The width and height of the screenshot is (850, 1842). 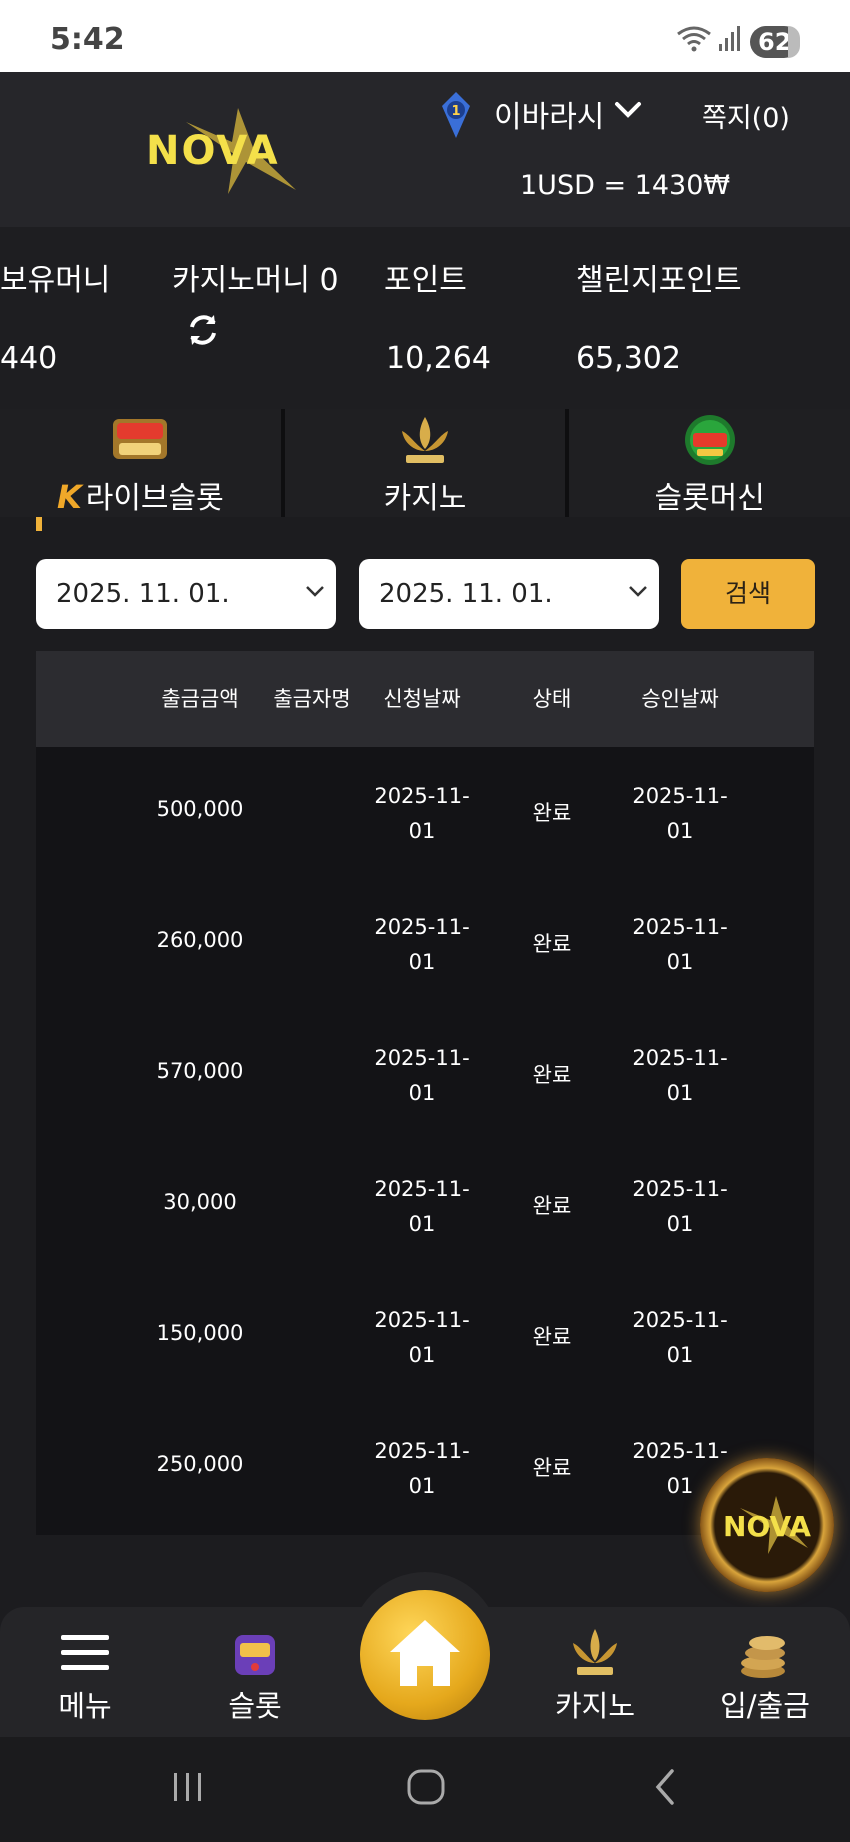 What do you see at coordinates (729, 38) in the screenshot?
I see `signal-icon` at bounding box center [729, 38].